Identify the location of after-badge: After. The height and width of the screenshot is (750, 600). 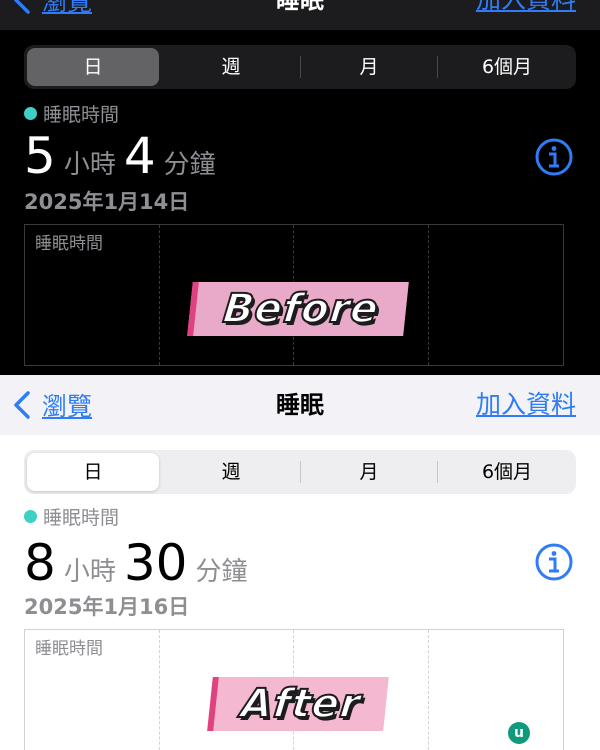
(298, 704).